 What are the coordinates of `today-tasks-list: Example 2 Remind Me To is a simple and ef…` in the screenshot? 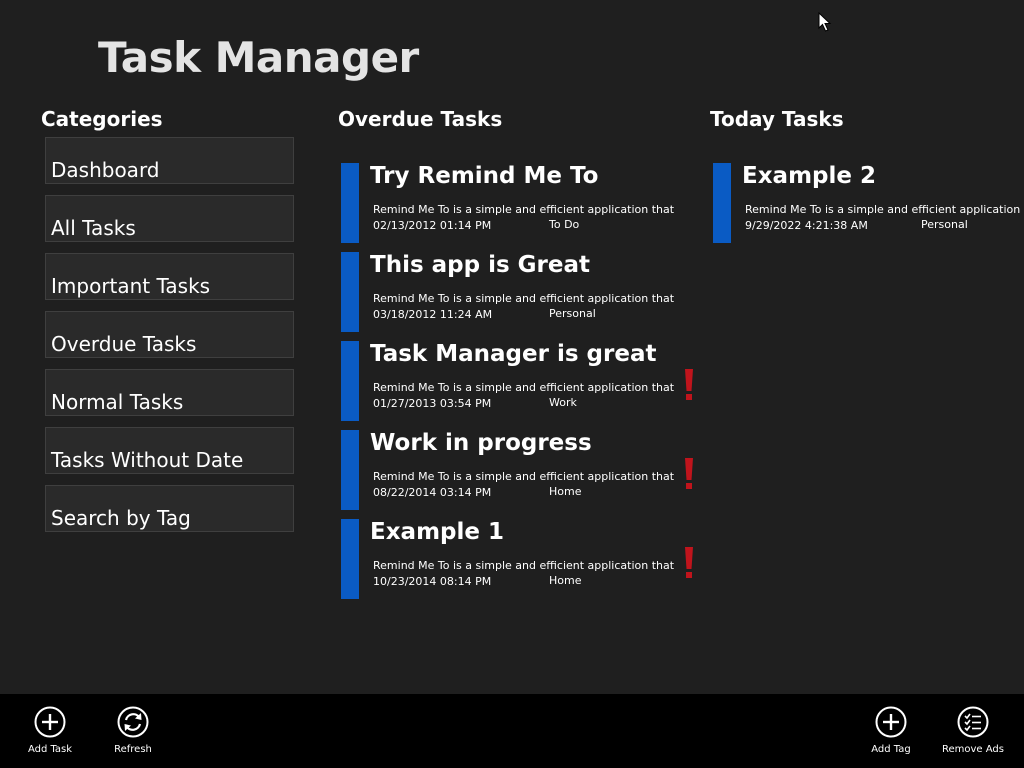 It's located at (868, 207).